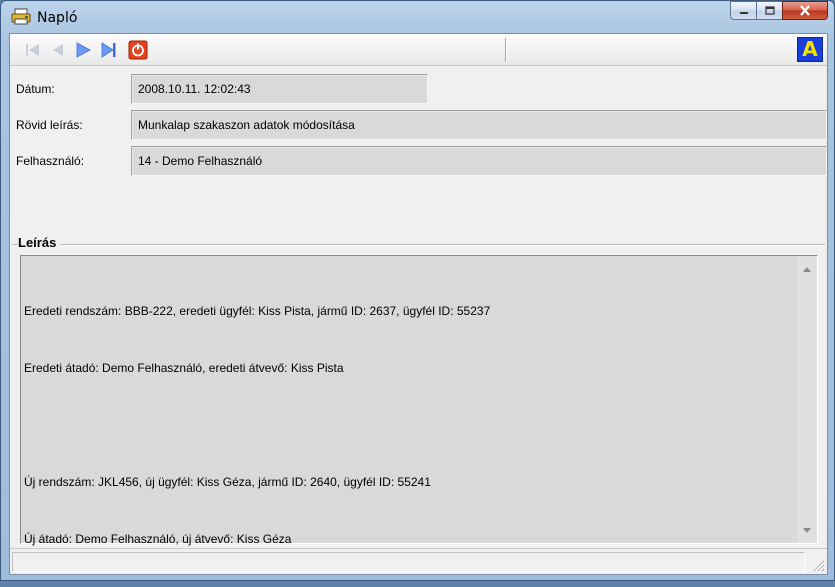  What do you see at coordinates (807, 399) in the screenshot?
I see `leiras-scrollbar` at bounding box center [807, 399].